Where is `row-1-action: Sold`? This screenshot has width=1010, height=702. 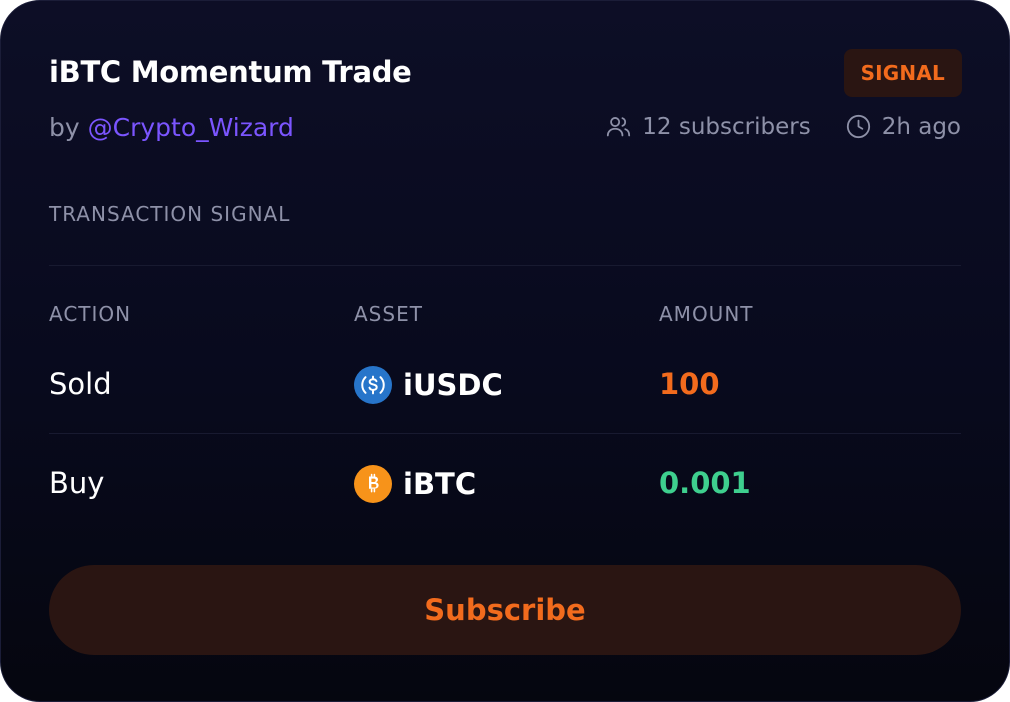 row-1-action: Sold is located at coordinates (80, 384).